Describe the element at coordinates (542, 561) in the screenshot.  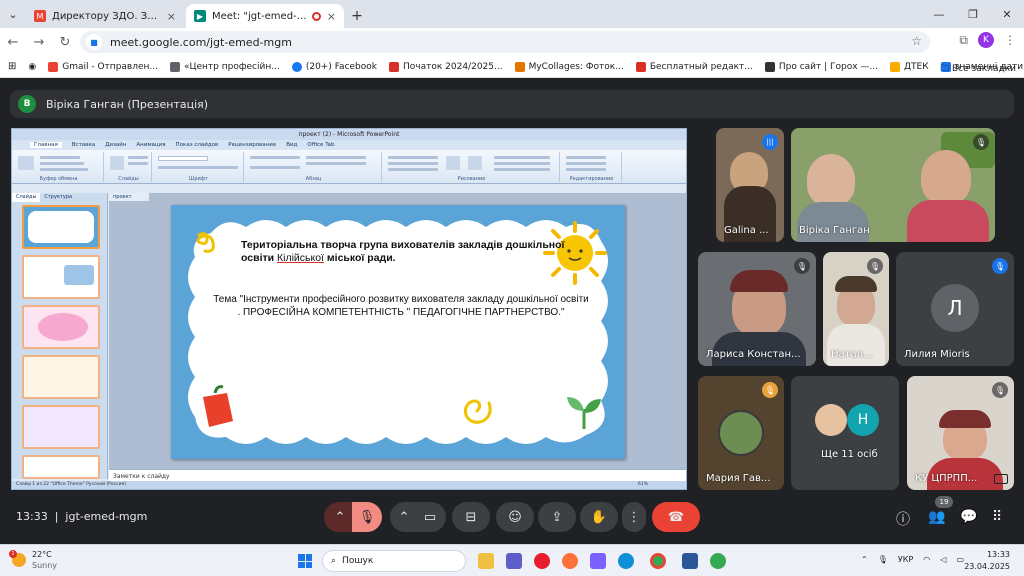
I see `opera-icon` at that location.